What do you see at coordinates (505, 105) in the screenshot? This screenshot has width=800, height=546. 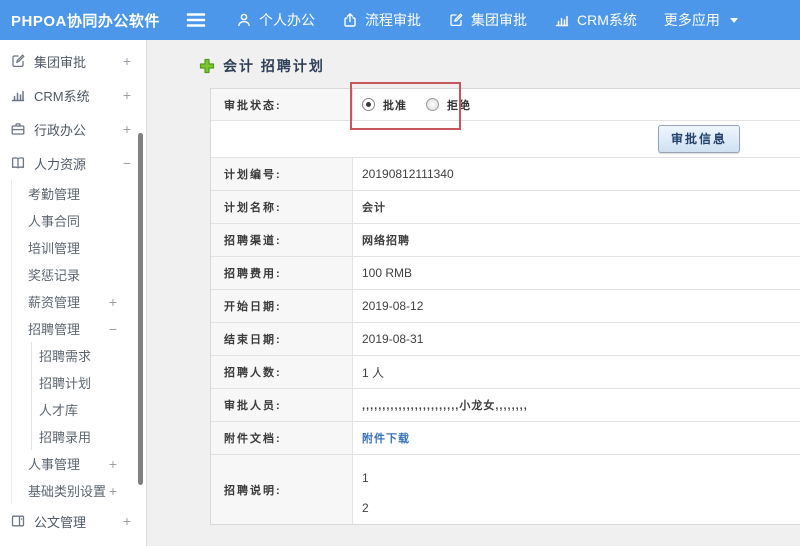 I see `approval-status-row: 审批状态: 批准 拒绝` at bounding box center [505, 105].